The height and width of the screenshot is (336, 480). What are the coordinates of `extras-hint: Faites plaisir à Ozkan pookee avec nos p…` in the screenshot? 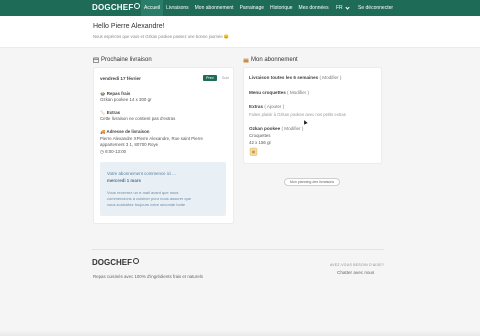 It's located at (297, 114).